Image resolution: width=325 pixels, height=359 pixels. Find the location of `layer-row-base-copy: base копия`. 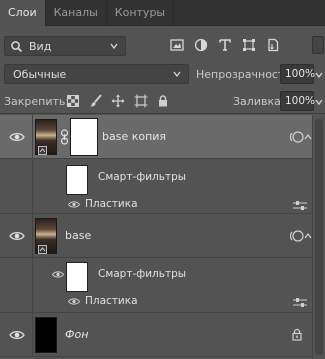

layer-row-base-copy: base копия is located at coordinates (156, 137).